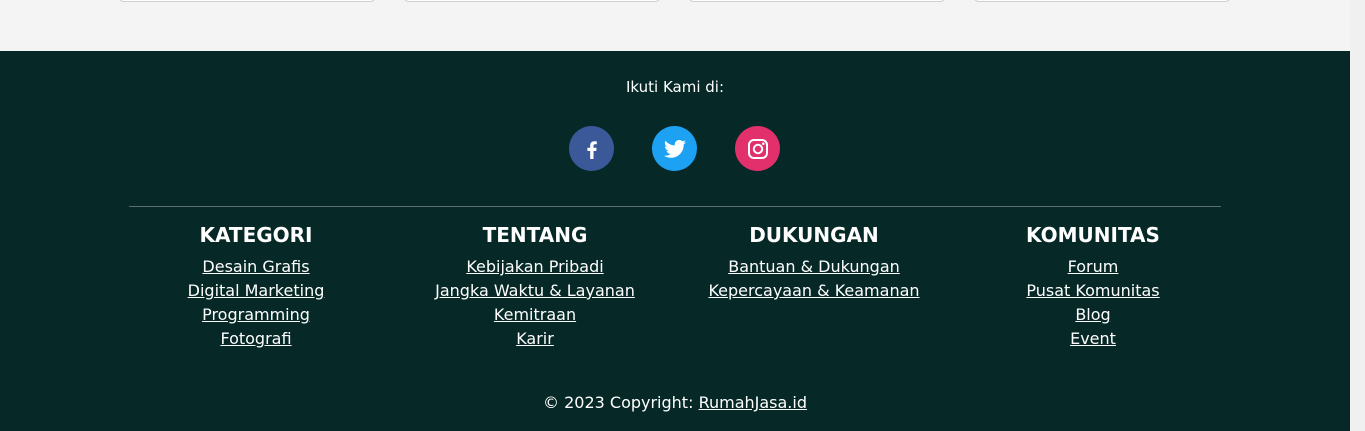  Describe the element at coordinates (675, 206) in the screenshot. I see `footer-divider` at that location.